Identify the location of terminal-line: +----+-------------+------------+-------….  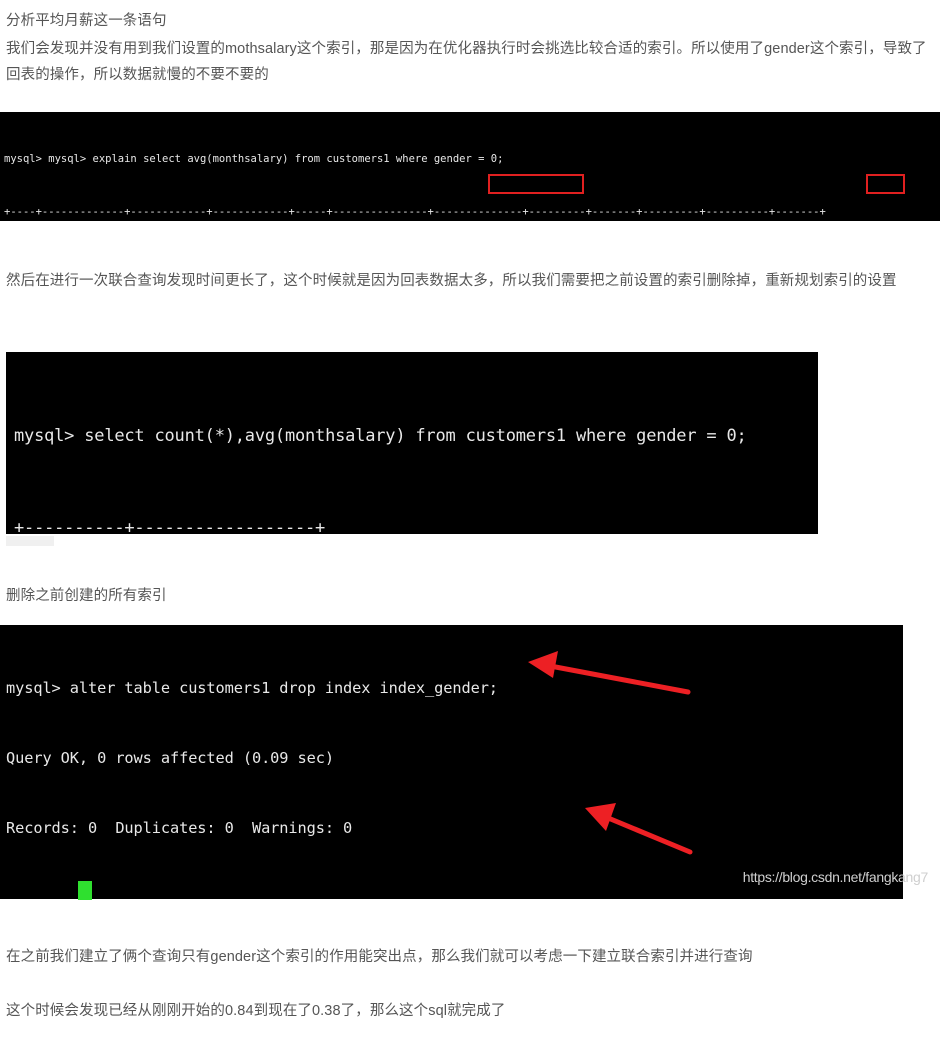
(415, 211).